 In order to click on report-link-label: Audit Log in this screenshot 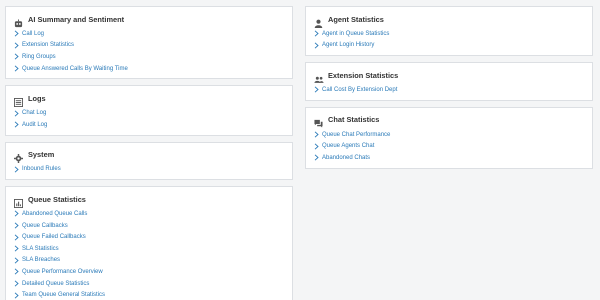, I will do `click(35, 124)`.